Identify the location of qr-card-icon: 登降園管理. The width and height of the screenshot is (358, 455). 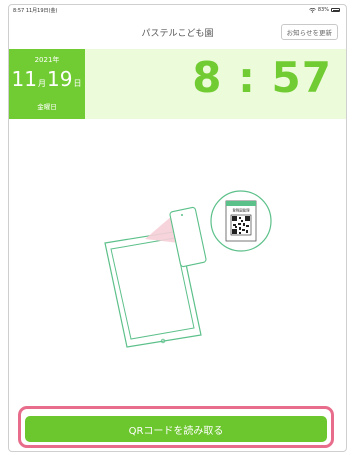
(241, 221).